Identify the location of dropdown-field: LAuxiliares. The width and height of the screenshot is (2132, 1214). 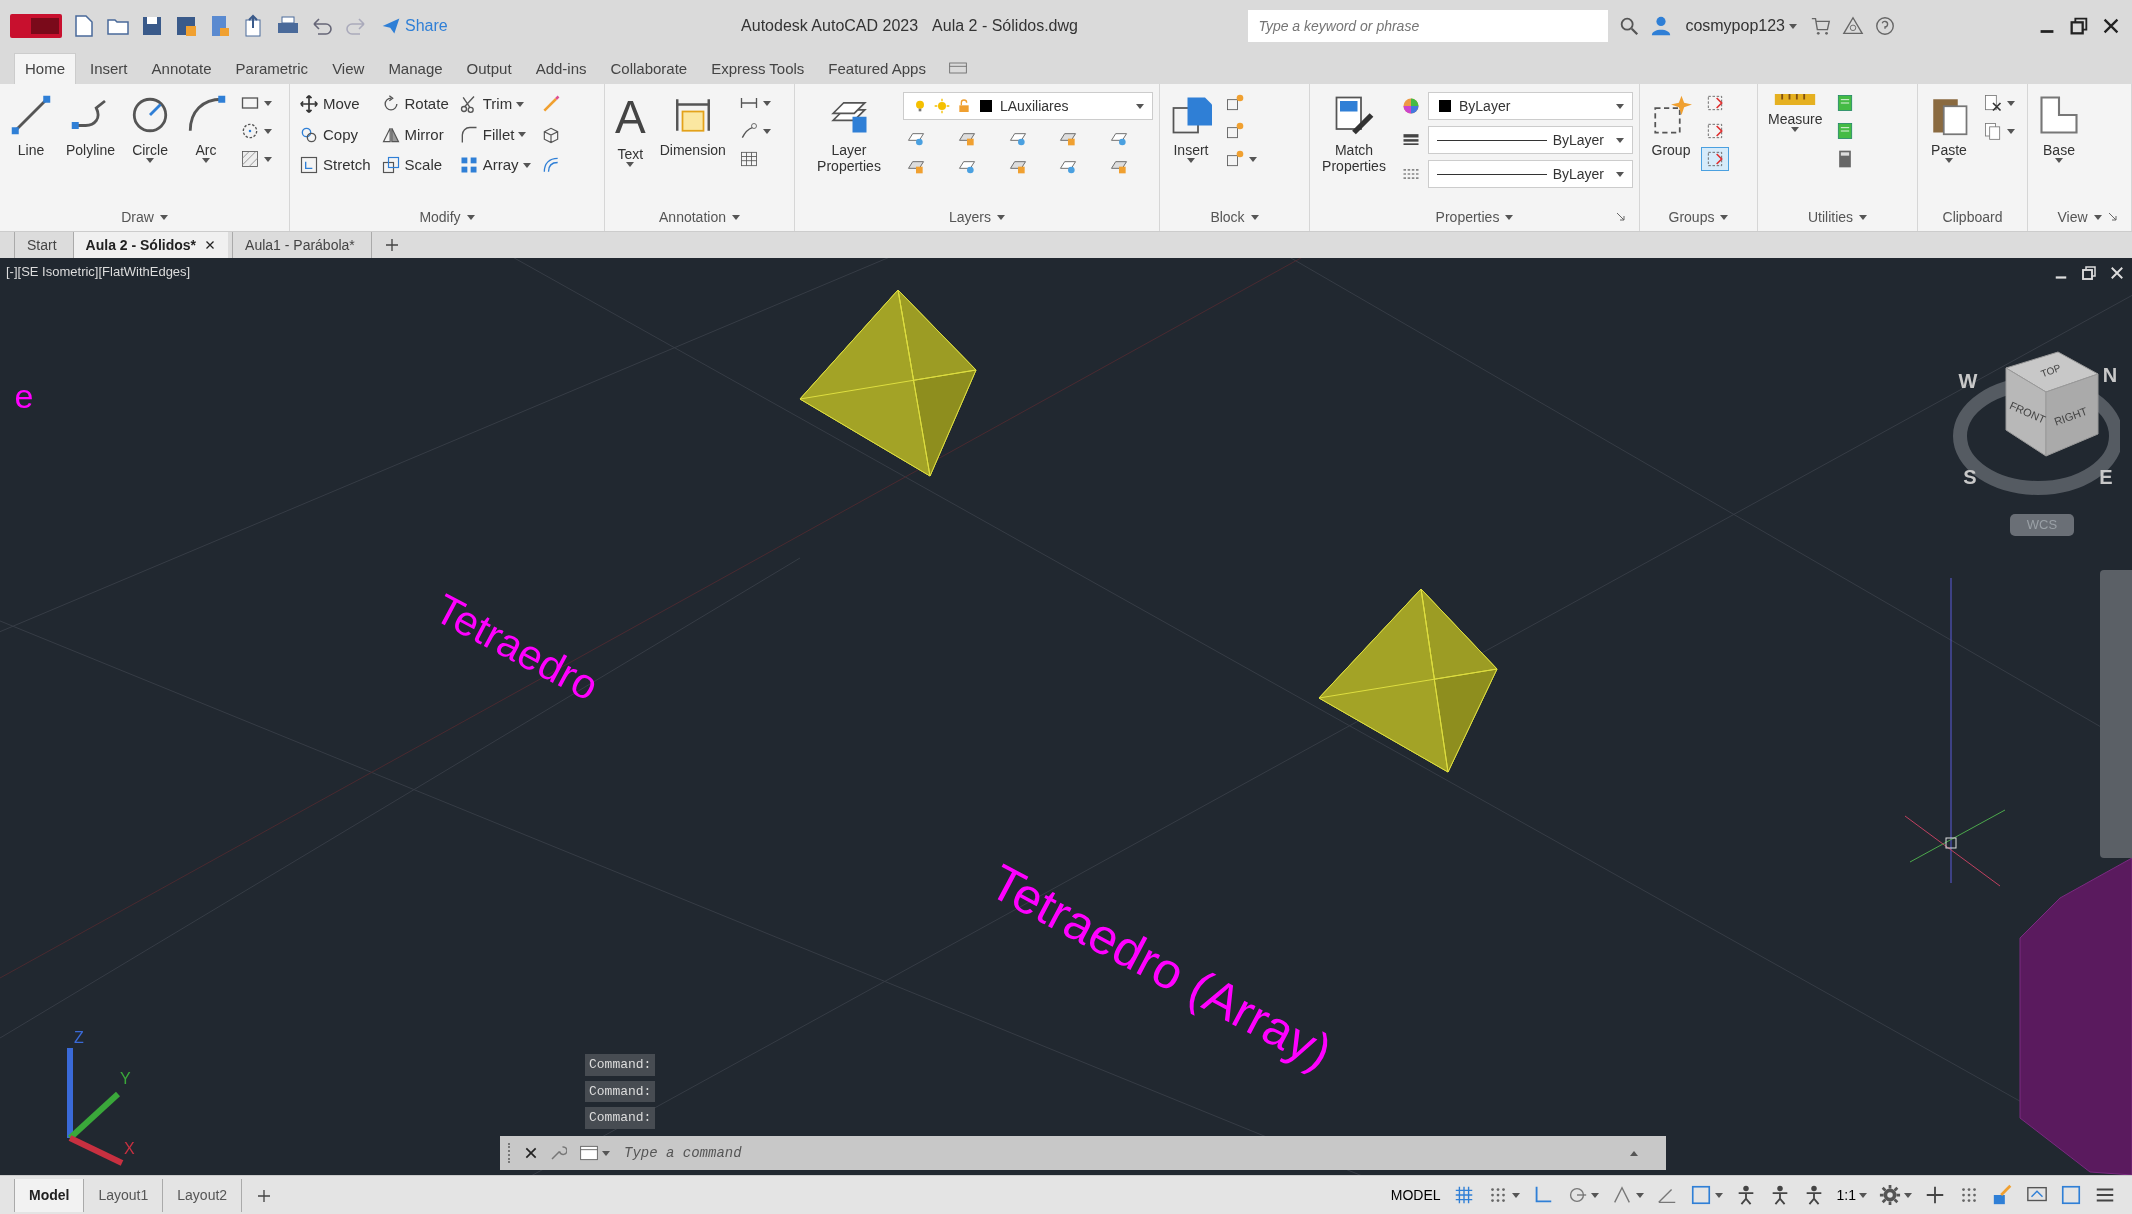
(1028, 106).